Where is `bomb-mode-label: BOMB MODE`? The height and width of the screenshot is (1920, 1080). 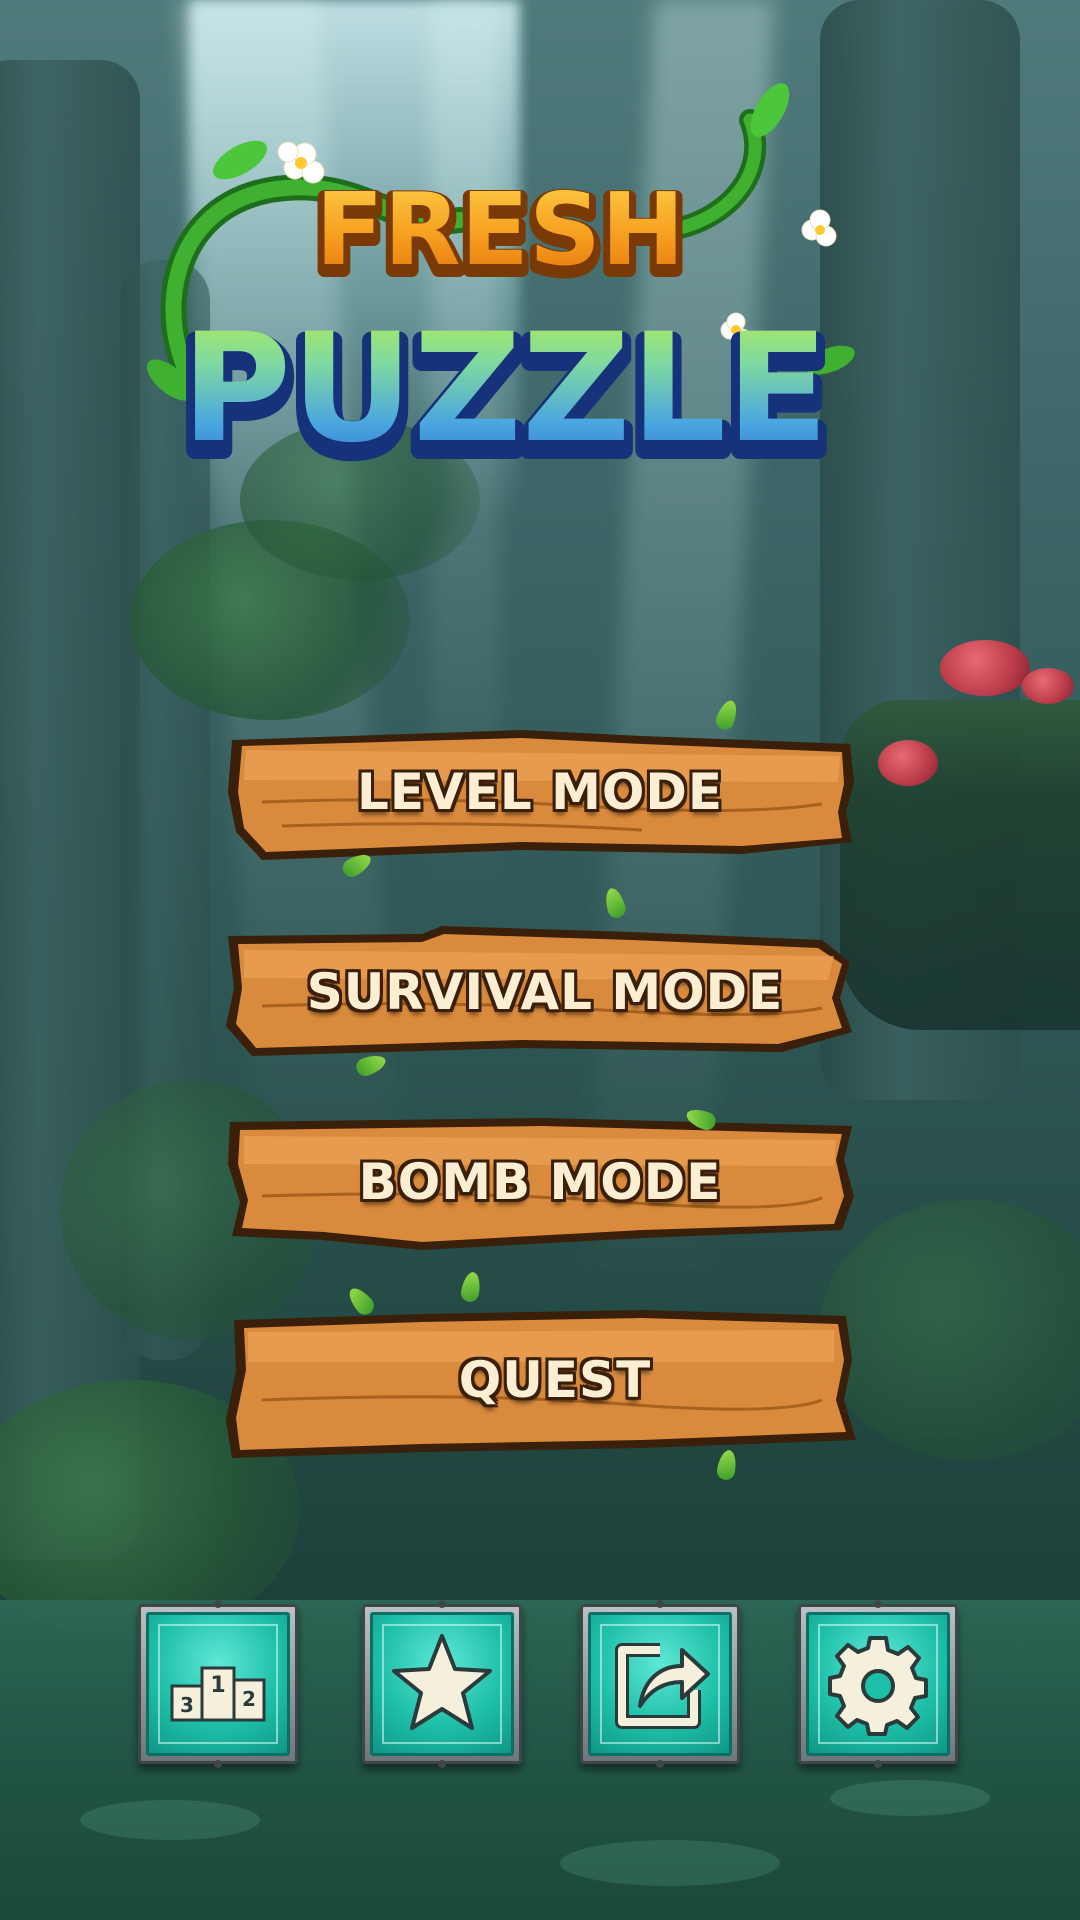
bomb-mode-label: BOMB MODE is located at coordinates (540, 1182).